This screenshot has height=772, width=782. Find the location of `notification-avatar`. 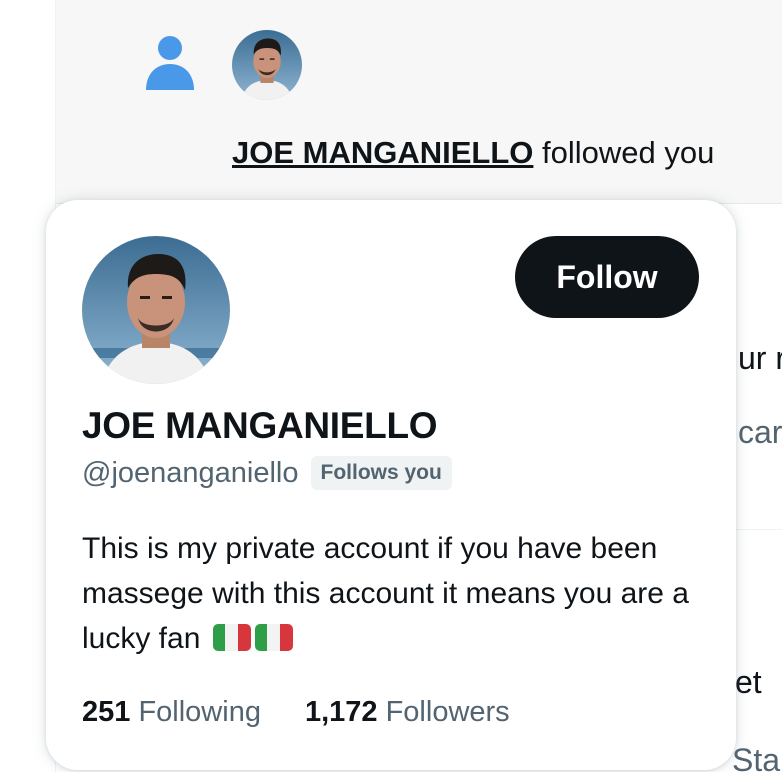

notification-avatar is located at coordinates (267, 65).